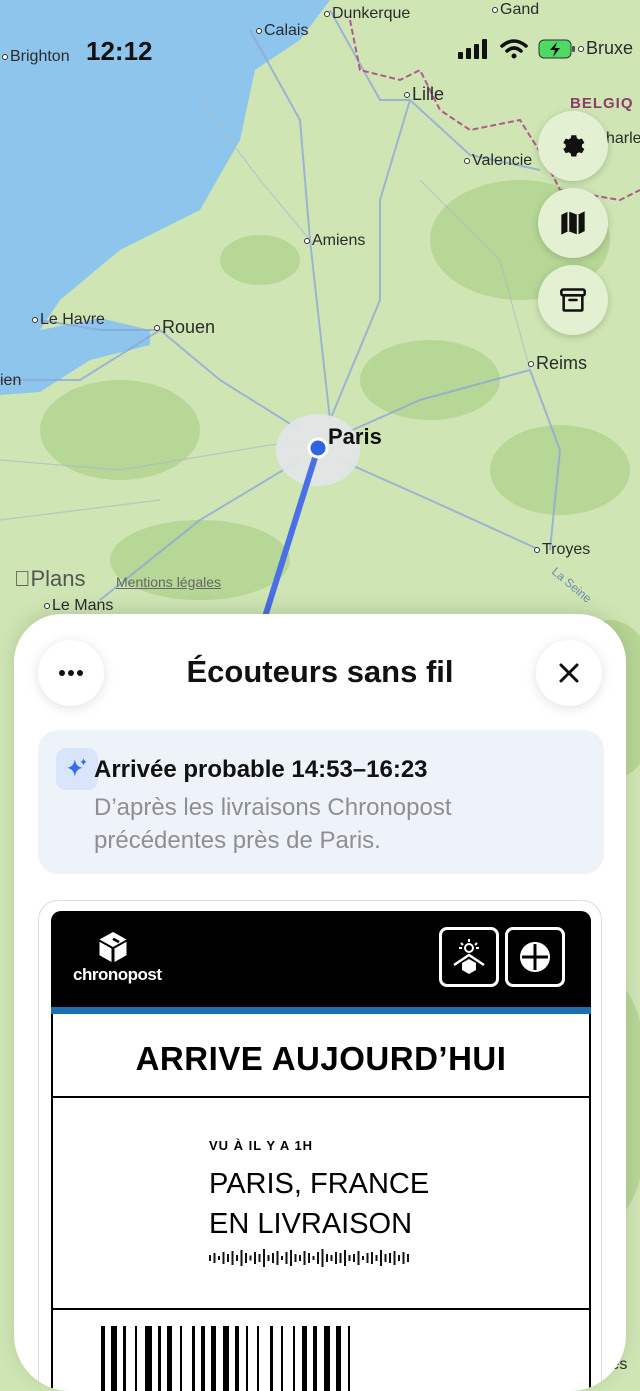 Image resolution: width=640 pixels, height=1391 pixels. I want to click on carrier-header: chronopost, so click(321, 959).